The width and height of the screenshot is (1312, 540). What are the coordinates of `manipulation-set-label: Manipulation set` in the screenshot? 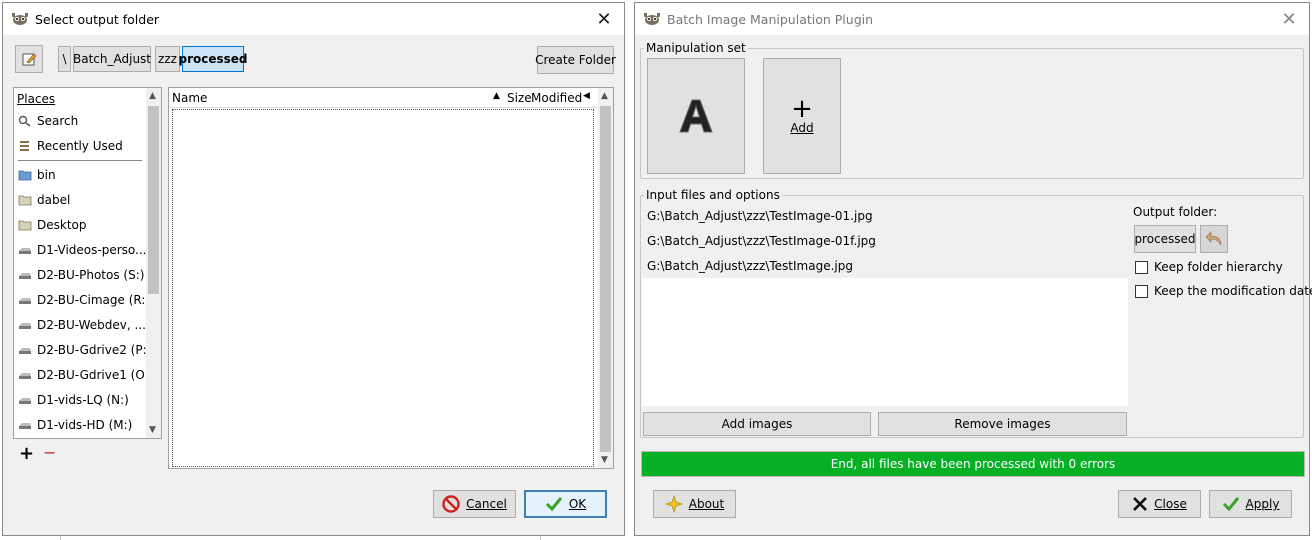 It's located at (696, 48).